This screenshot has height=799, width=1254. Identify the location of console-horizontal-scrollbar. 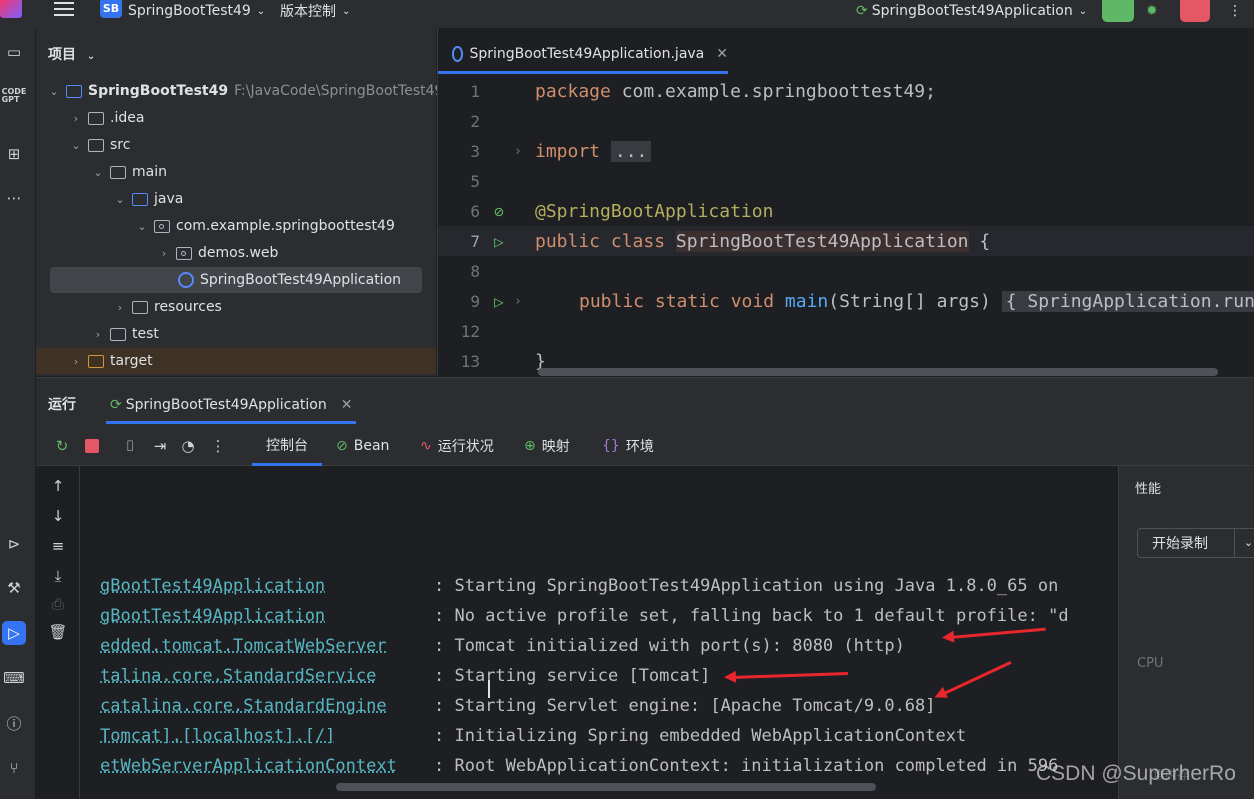
(606, 787).